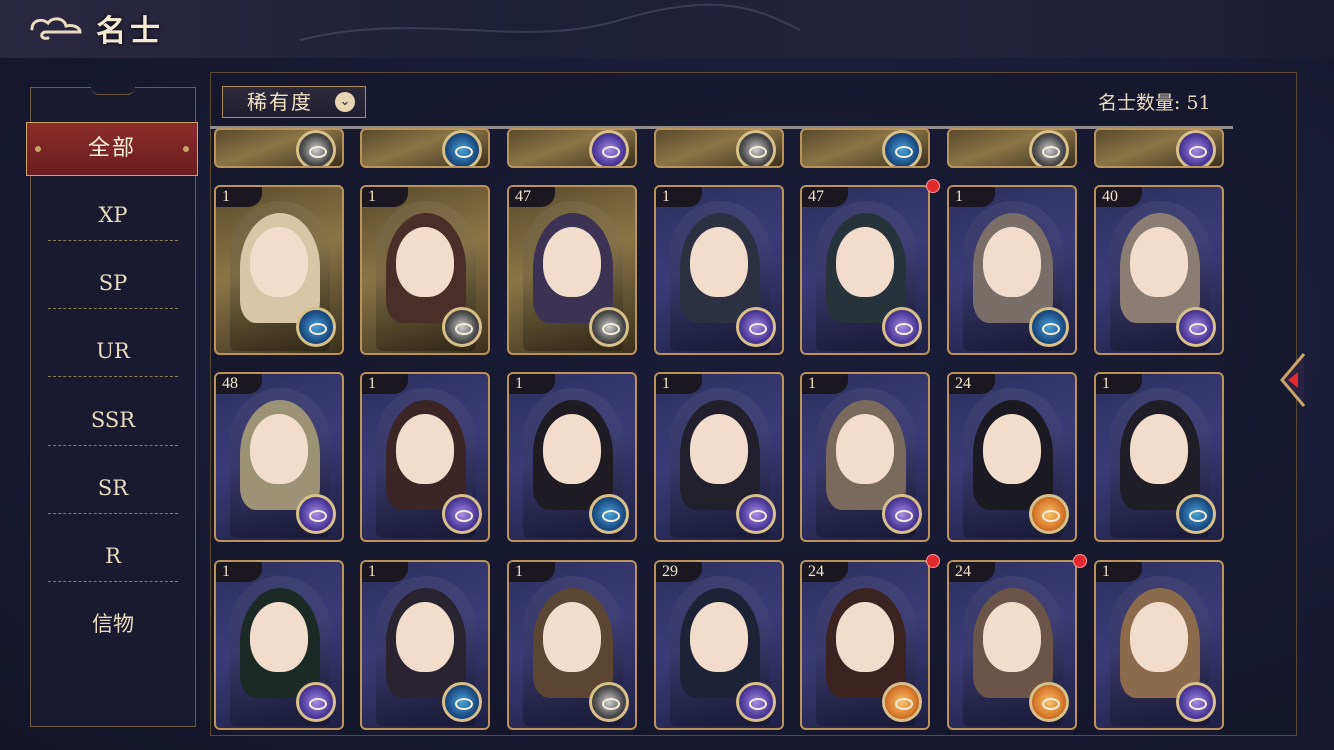 The height and width of the screenshot is (750, 1334). I want to click on collapse-arrow-button, so click(1291, 380).